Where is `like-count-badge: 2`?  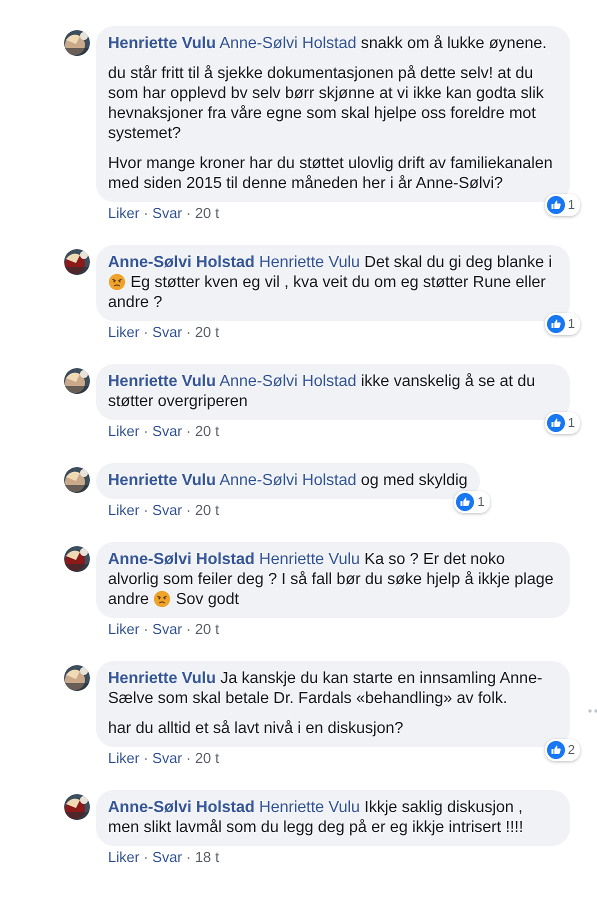 like-count-badge: 2 is located at coordinates (562, 750).